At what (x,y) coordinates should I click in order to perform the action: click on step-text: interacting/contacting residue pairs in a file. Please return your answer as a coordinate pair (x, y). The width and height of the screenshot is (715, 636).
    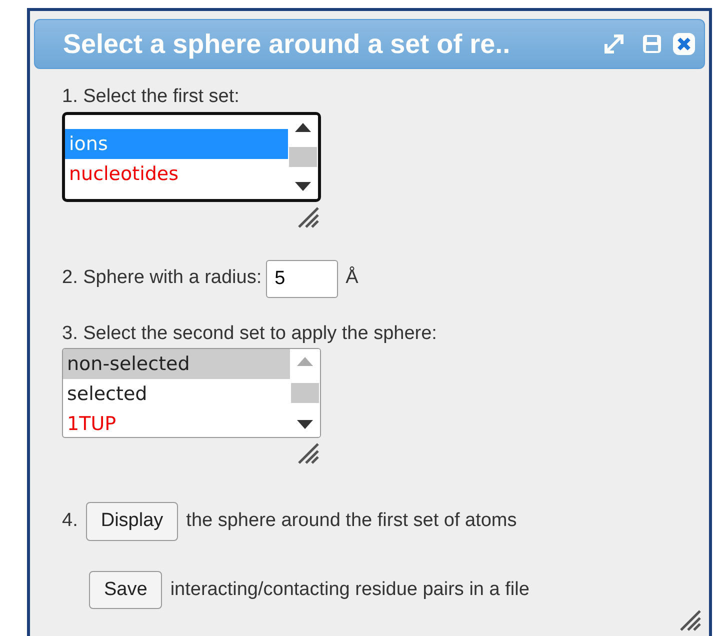
    Looking at the image, I should click on (350, 590).